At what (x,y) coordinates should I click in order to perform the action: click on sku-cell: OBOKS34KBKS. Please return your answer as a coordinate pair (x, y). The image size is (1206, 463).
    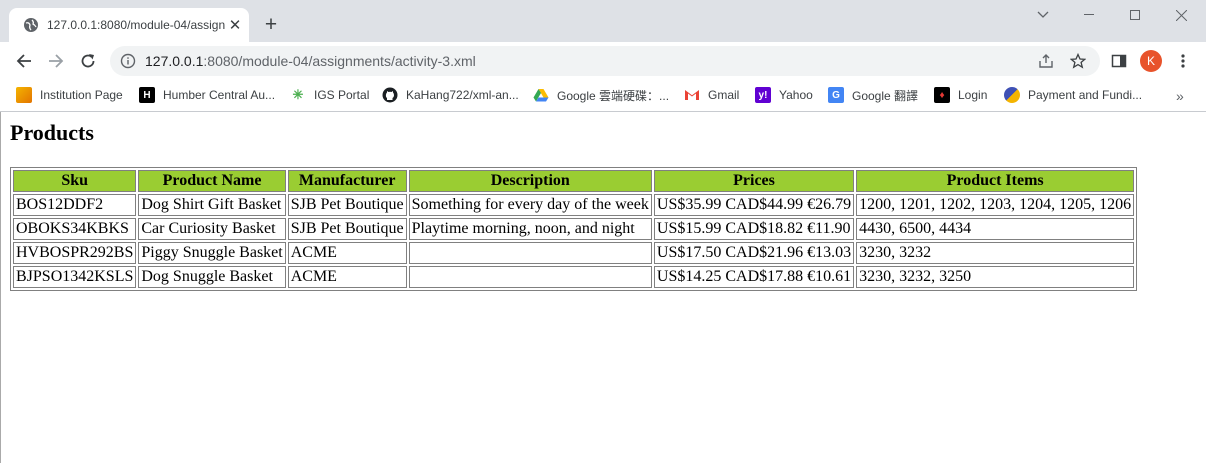
    Looking at the image, I should click on (75, 229).